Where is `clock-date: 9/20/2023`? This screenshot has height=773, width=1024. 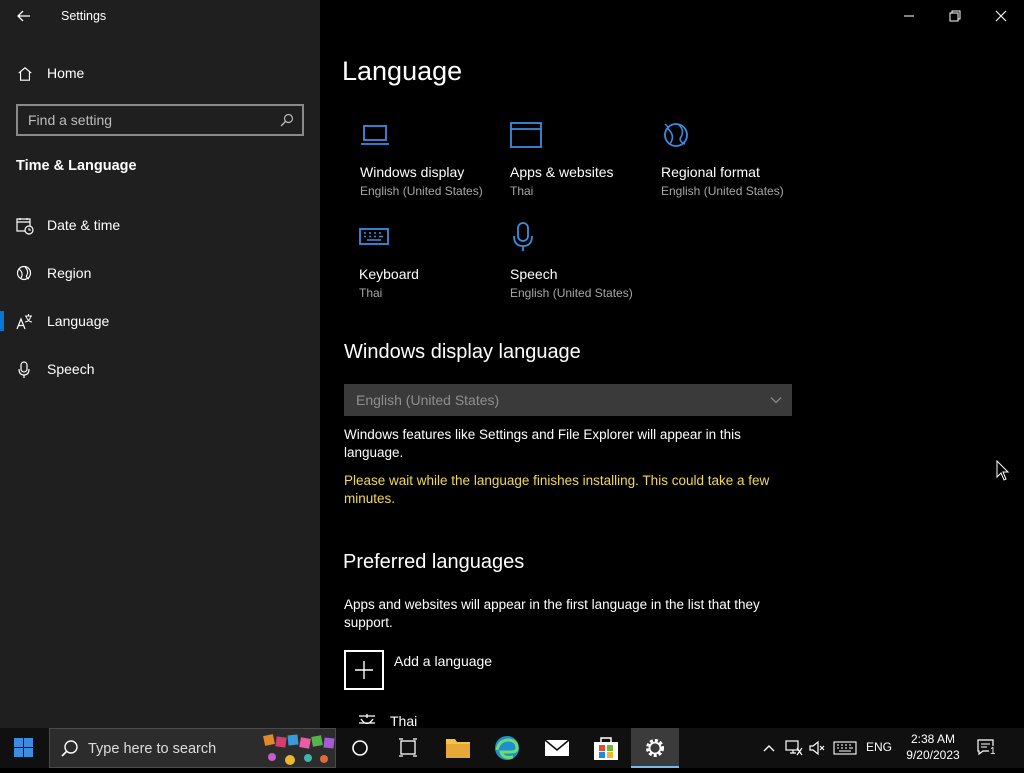
clock-date: 9/20/2023 is located at coordinates (933, 755).